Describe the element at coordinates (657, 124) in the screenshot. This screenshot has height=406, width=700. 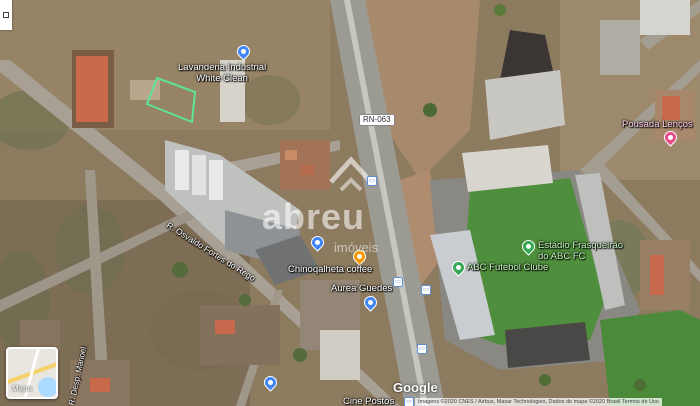
I see `place-label-pousada: Pousada Lenços` at that location.